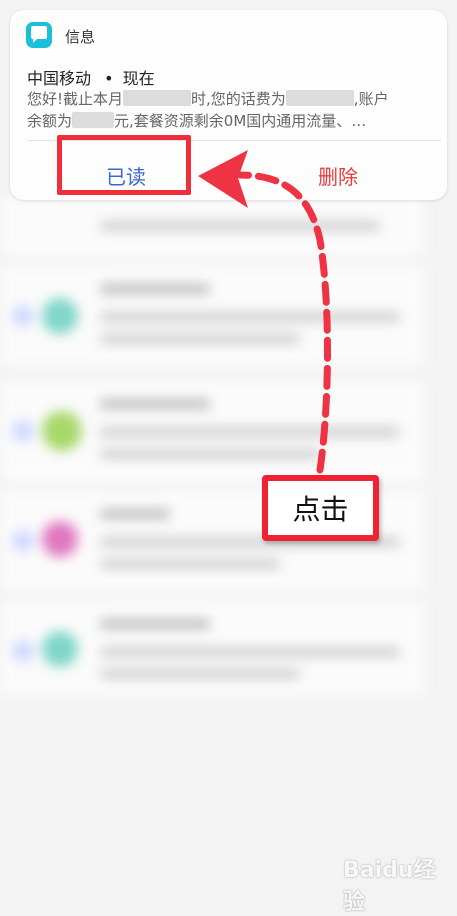 This screenshot has height=916, width=457. What do you see at coordinates (389, 886) in the screenshot?
I see `watermark: Baidu经验` at bounding box center [389, 886].